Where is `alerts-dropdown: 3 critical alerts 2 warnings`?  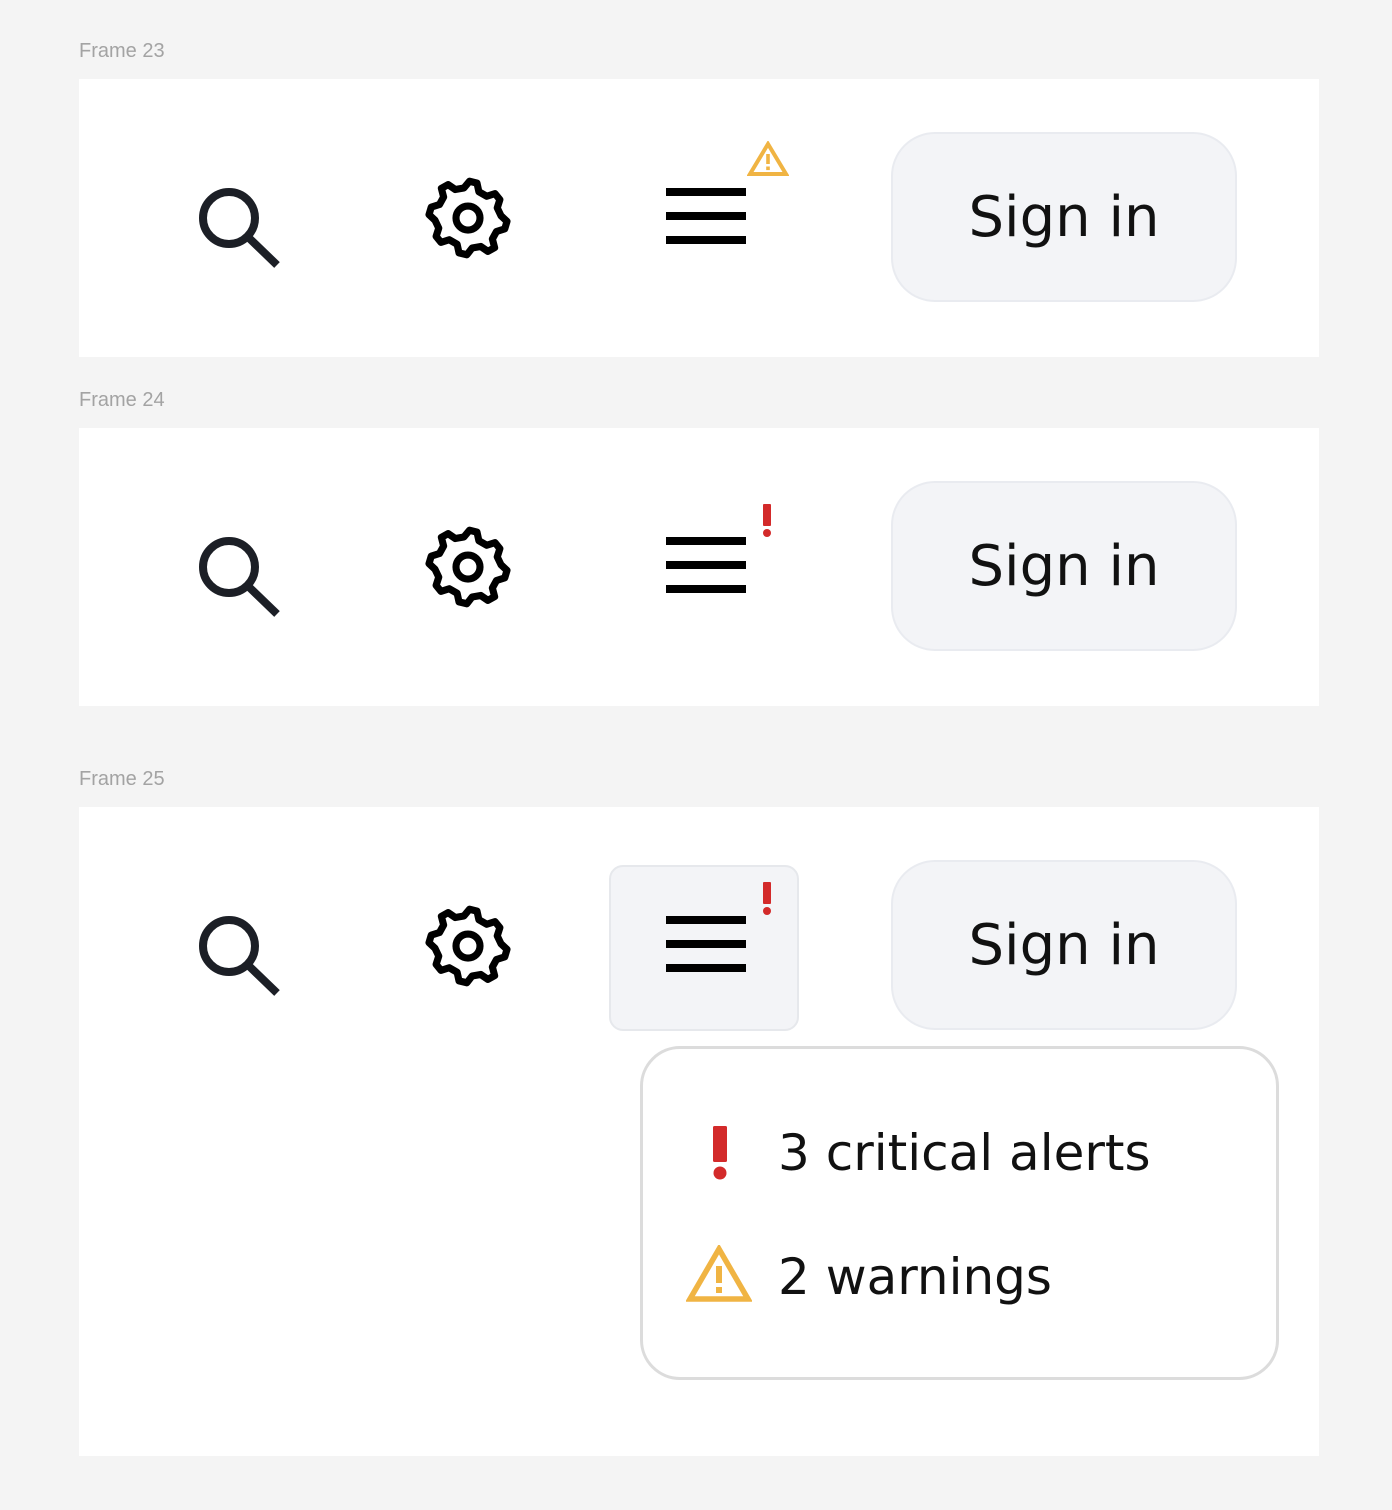 alerts-dropdown: 3 critical alerts 2 warnings is located at coordinates (959, 1213).